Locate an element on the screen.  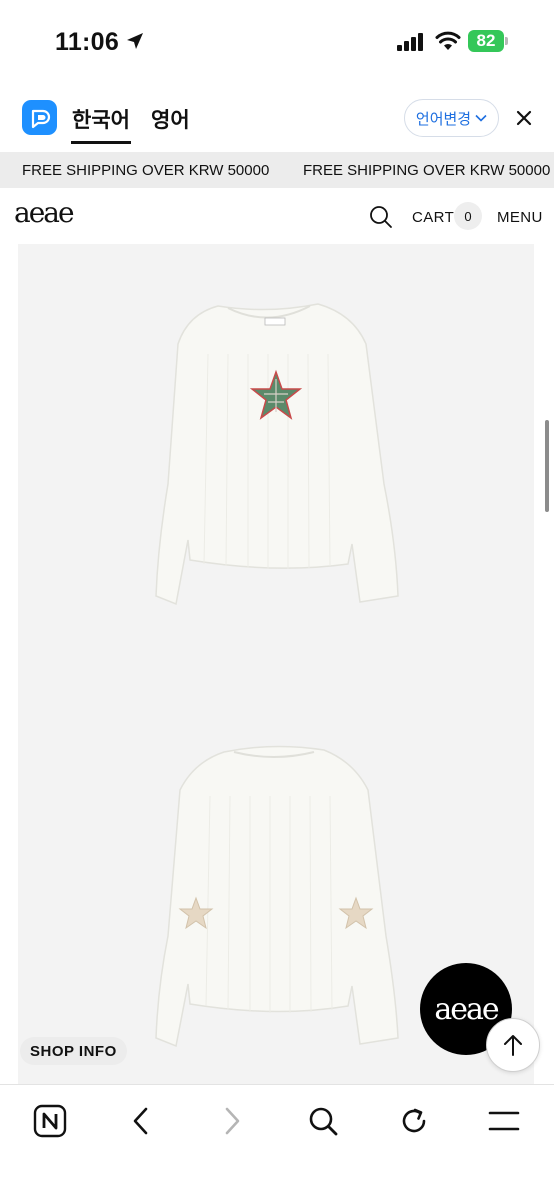
naver-home-button is located at coordinates (50, 1121).